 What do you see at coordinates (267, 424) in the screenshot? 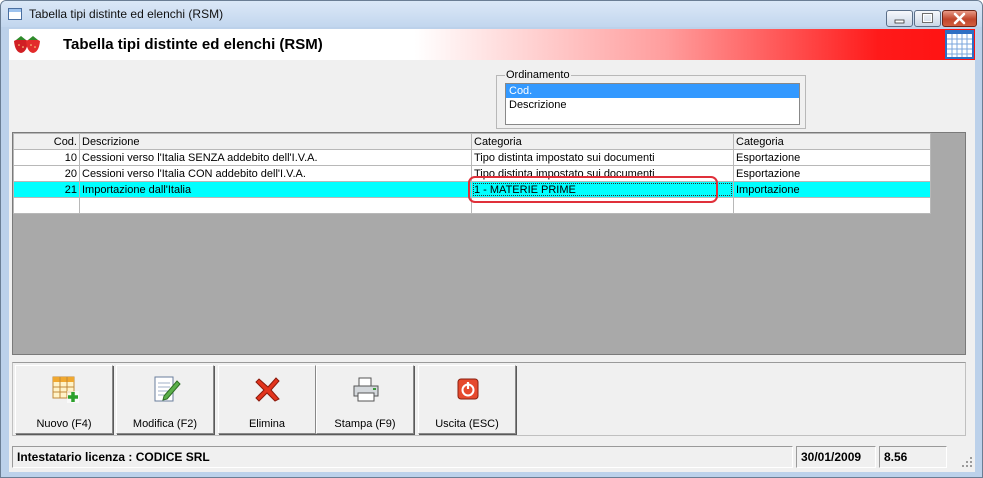
I see `delete-button-label: Elimina` at bounding box center [267, 424].